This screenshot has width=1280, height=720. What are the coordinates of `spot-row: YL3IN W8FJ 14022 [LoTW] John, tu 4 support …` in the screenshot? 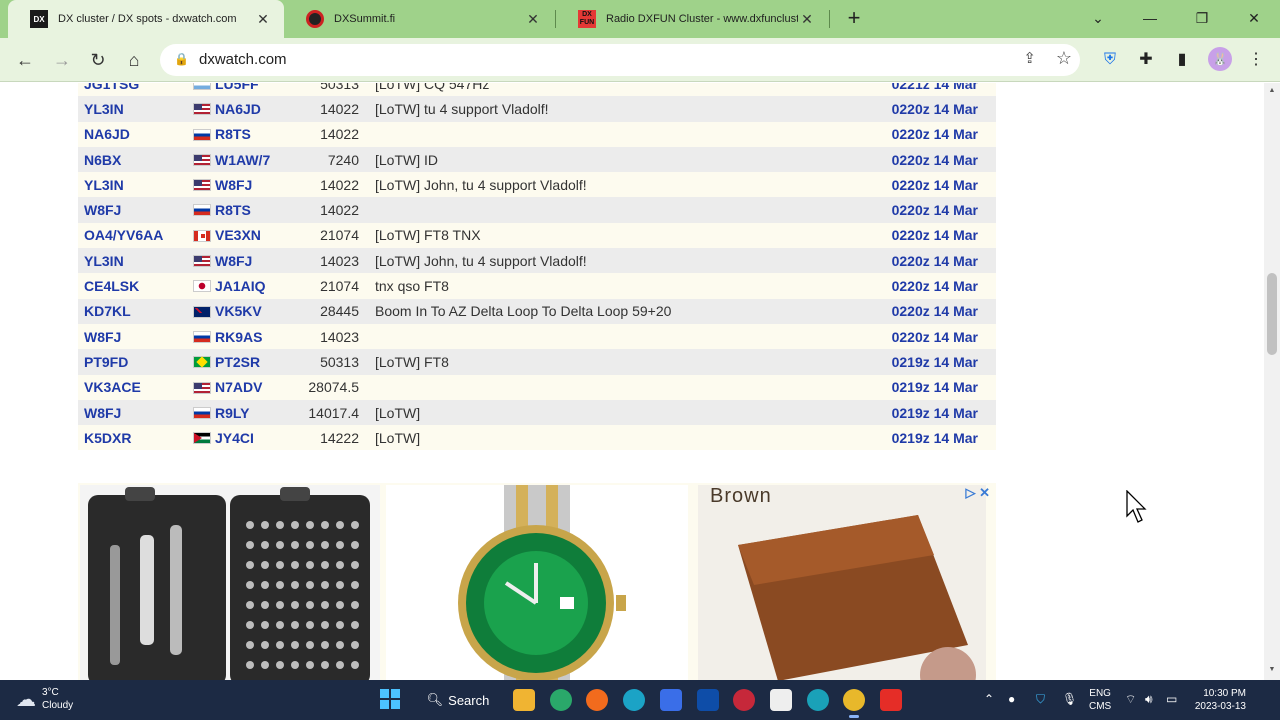 It's located at (537, 185).